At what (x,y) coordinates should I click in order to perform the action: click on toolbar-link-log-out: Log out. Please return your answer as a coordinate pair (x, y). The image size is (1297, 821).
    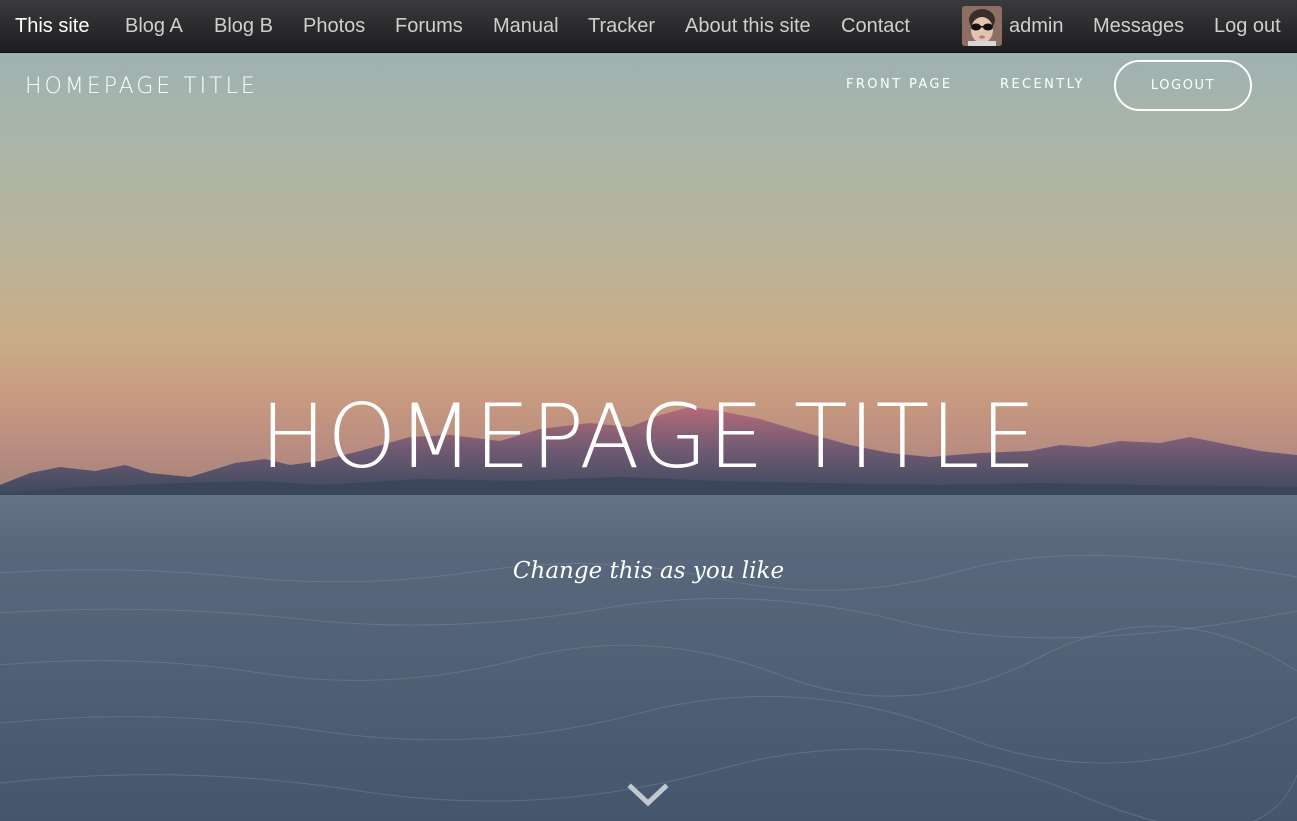
    Looking at the image, I should click on (1247, 26).